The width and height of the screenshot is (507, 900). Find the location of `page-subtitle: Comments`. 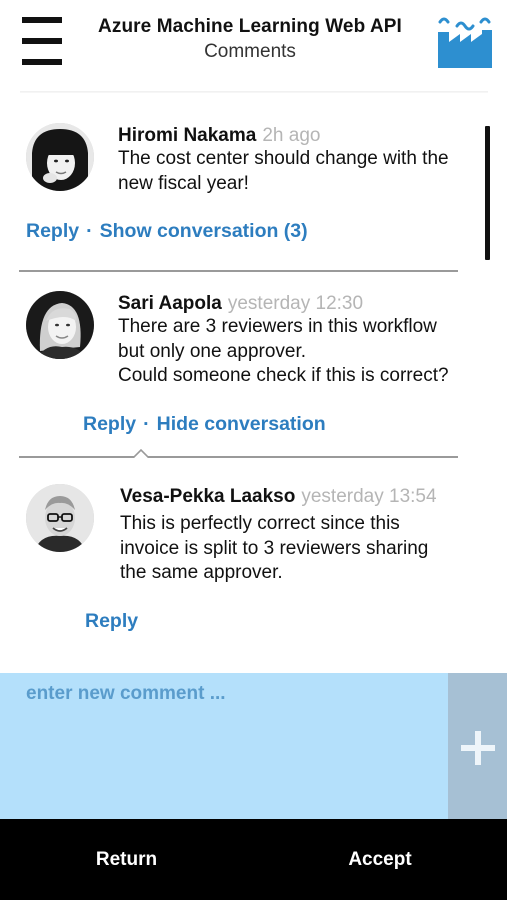

page-subtitle: Comments is located at coordinates (250, 51).